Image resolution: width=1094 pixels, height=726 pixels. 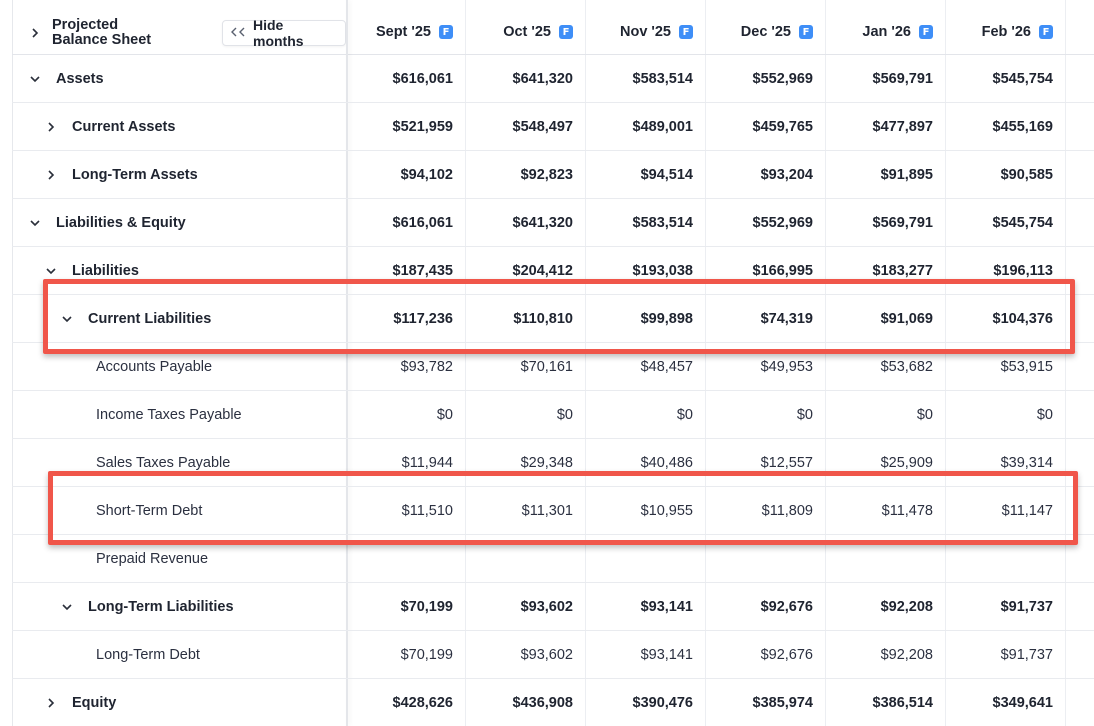 What do you see at coordinates (766, 27) in the screenshot?
I see `month-header: Dec '25 F` at bounding box center [766, 27].